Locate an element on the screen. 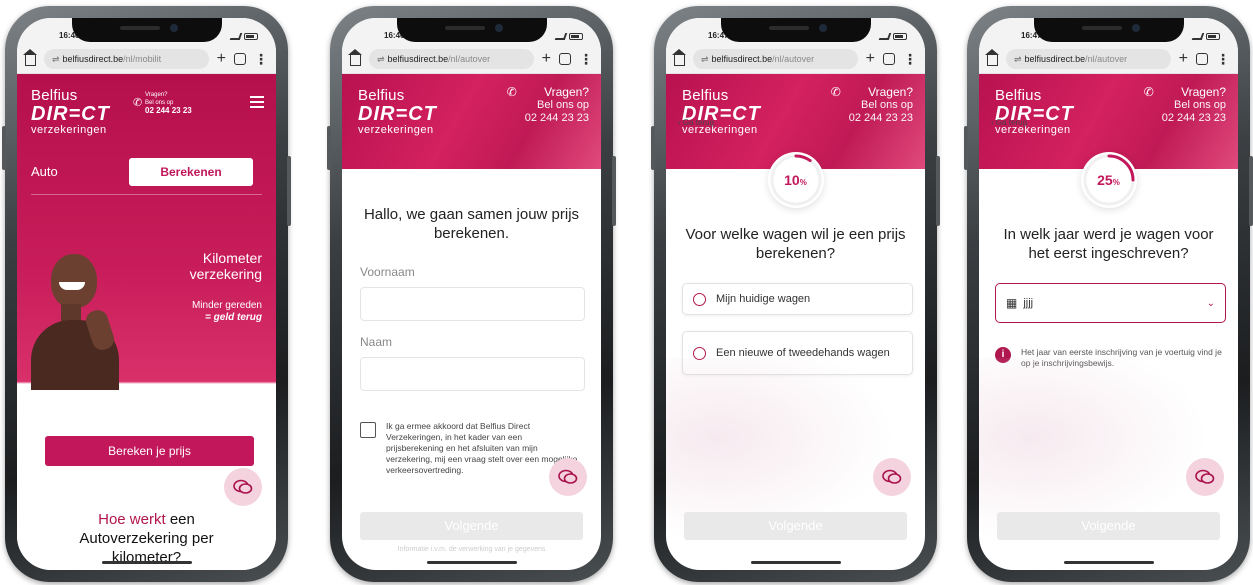  url-path: /nl/mobilit is located at coordinates (142, 58).